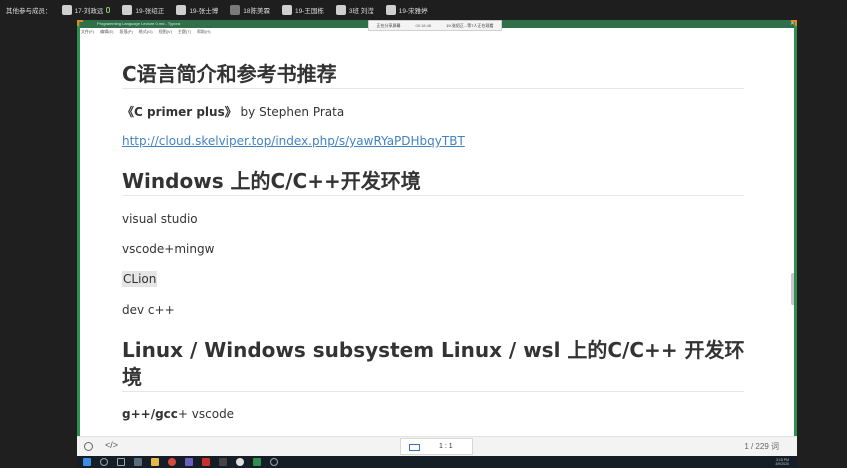 The width and height of the screenshot is (847, 468). Describe the element at coordinates (423, 25) in the screenshot. I see `share-timer: 00:18:48` at that location.